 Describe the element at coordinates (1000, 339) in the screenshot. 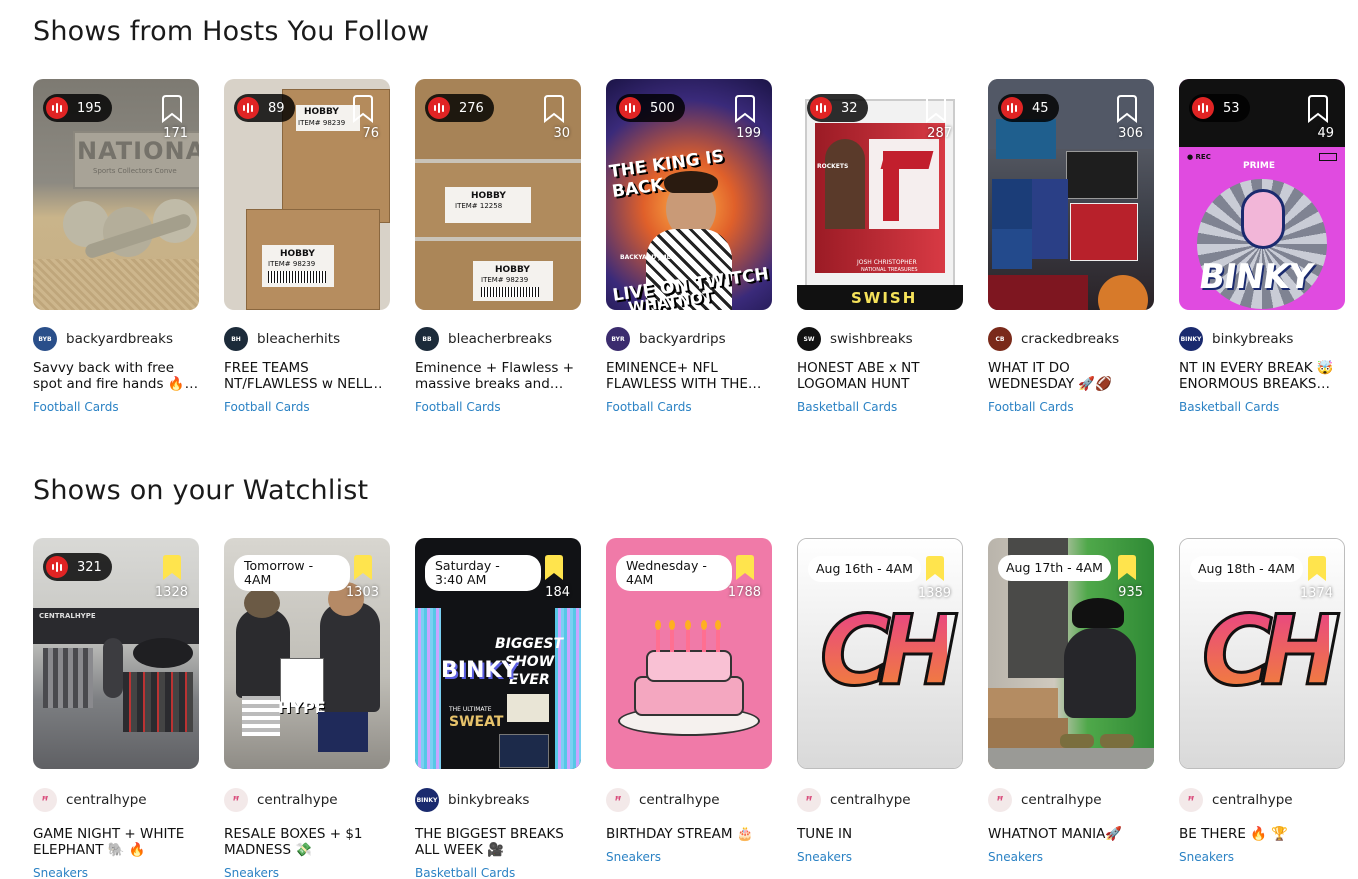

I see `avatar: CB` at that location.